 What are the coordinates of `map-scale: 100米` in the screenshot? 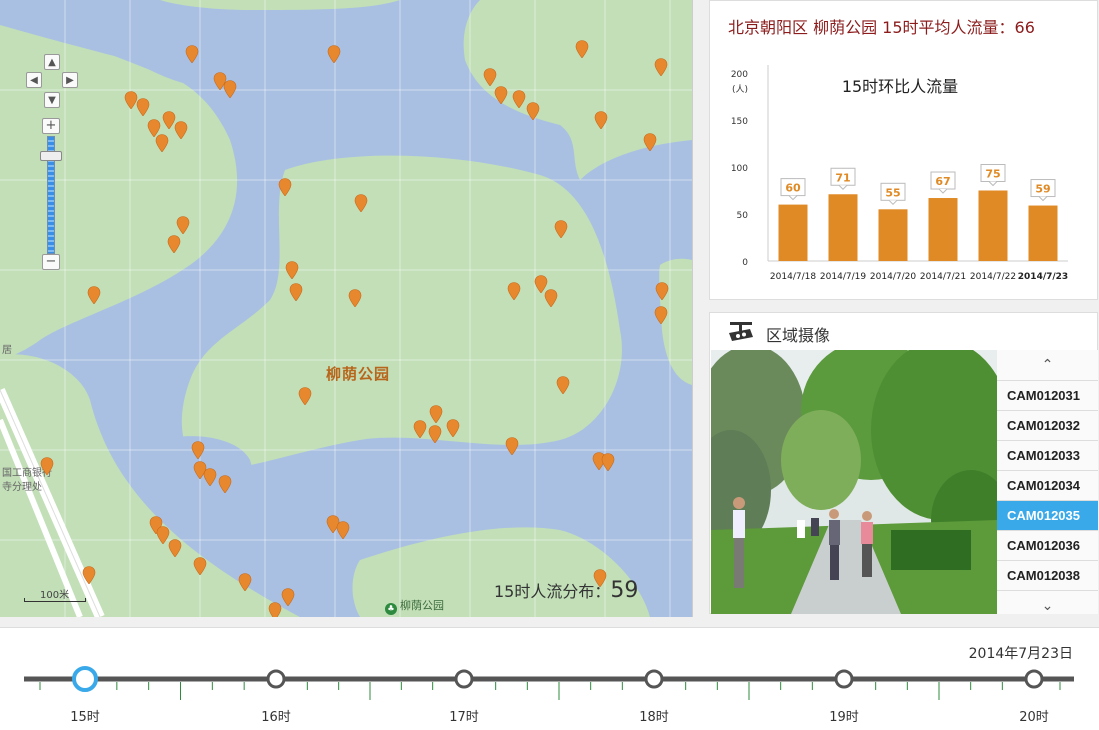 It's located at (55, 594).